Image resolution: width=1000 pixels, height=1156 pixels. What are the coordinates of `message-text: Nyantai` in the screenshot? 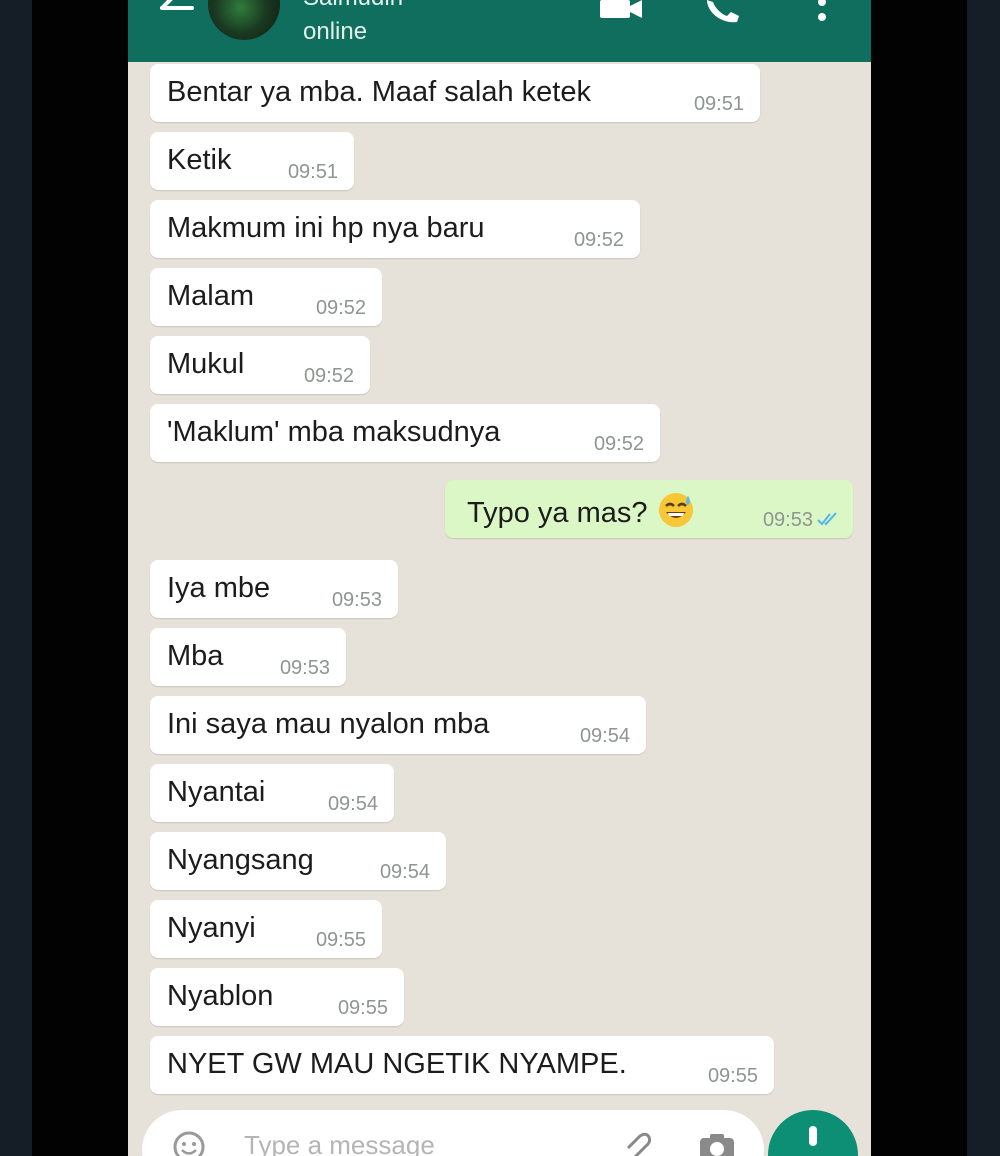 It's located at (216, 792).